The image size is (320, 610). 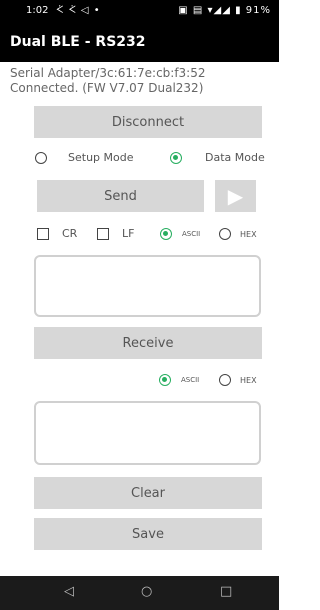 I want to click on data-mode-label: Data Mode, so click(x=235, y=157).